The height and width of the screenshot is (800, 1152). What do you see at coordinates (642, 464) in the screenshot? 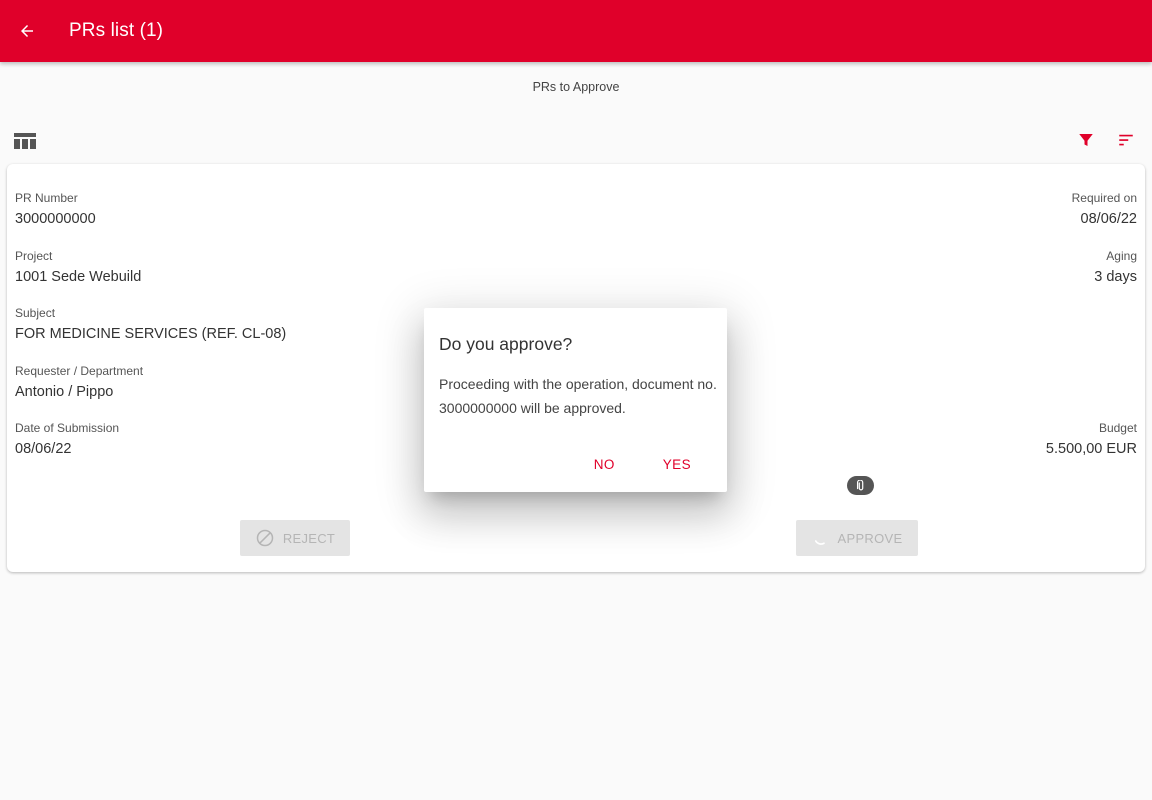
I see `dialog-actions: NO YES` at bounding box center [642, 464].